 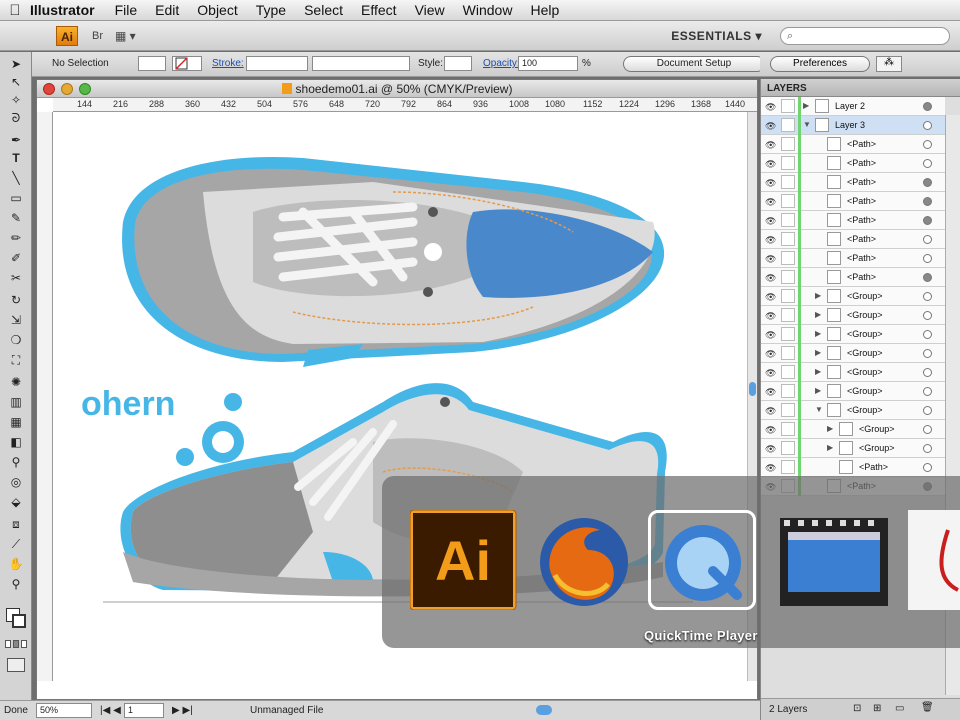 I want to click on screen-mode-icon, so click(x=16, y=665).